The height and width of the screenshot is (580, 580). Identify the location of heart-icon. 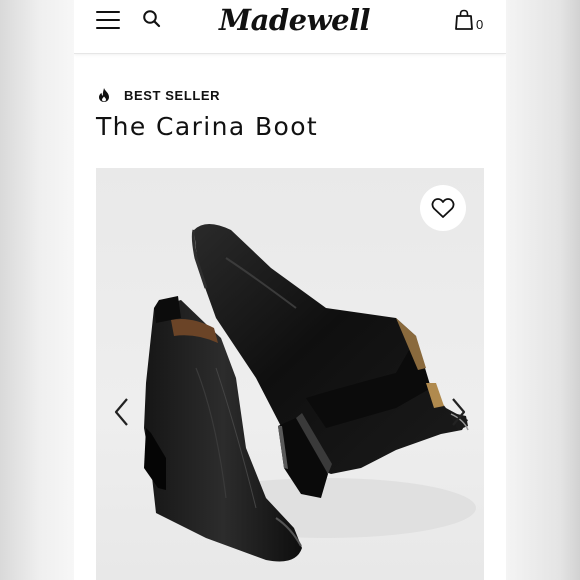
(443, 208).